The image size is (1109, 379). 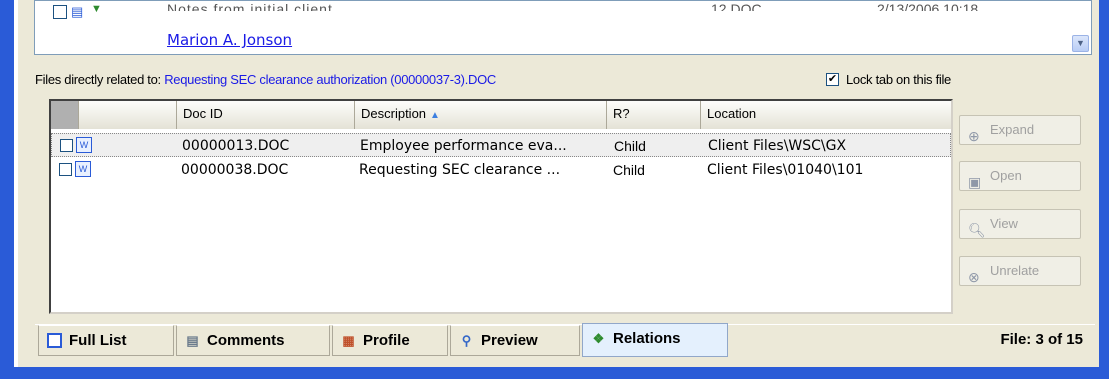 What do you see at coordinates (250, 6) in the screenshot?
I see `row-description: Notes from initial client` at bounding box center [250, 6].